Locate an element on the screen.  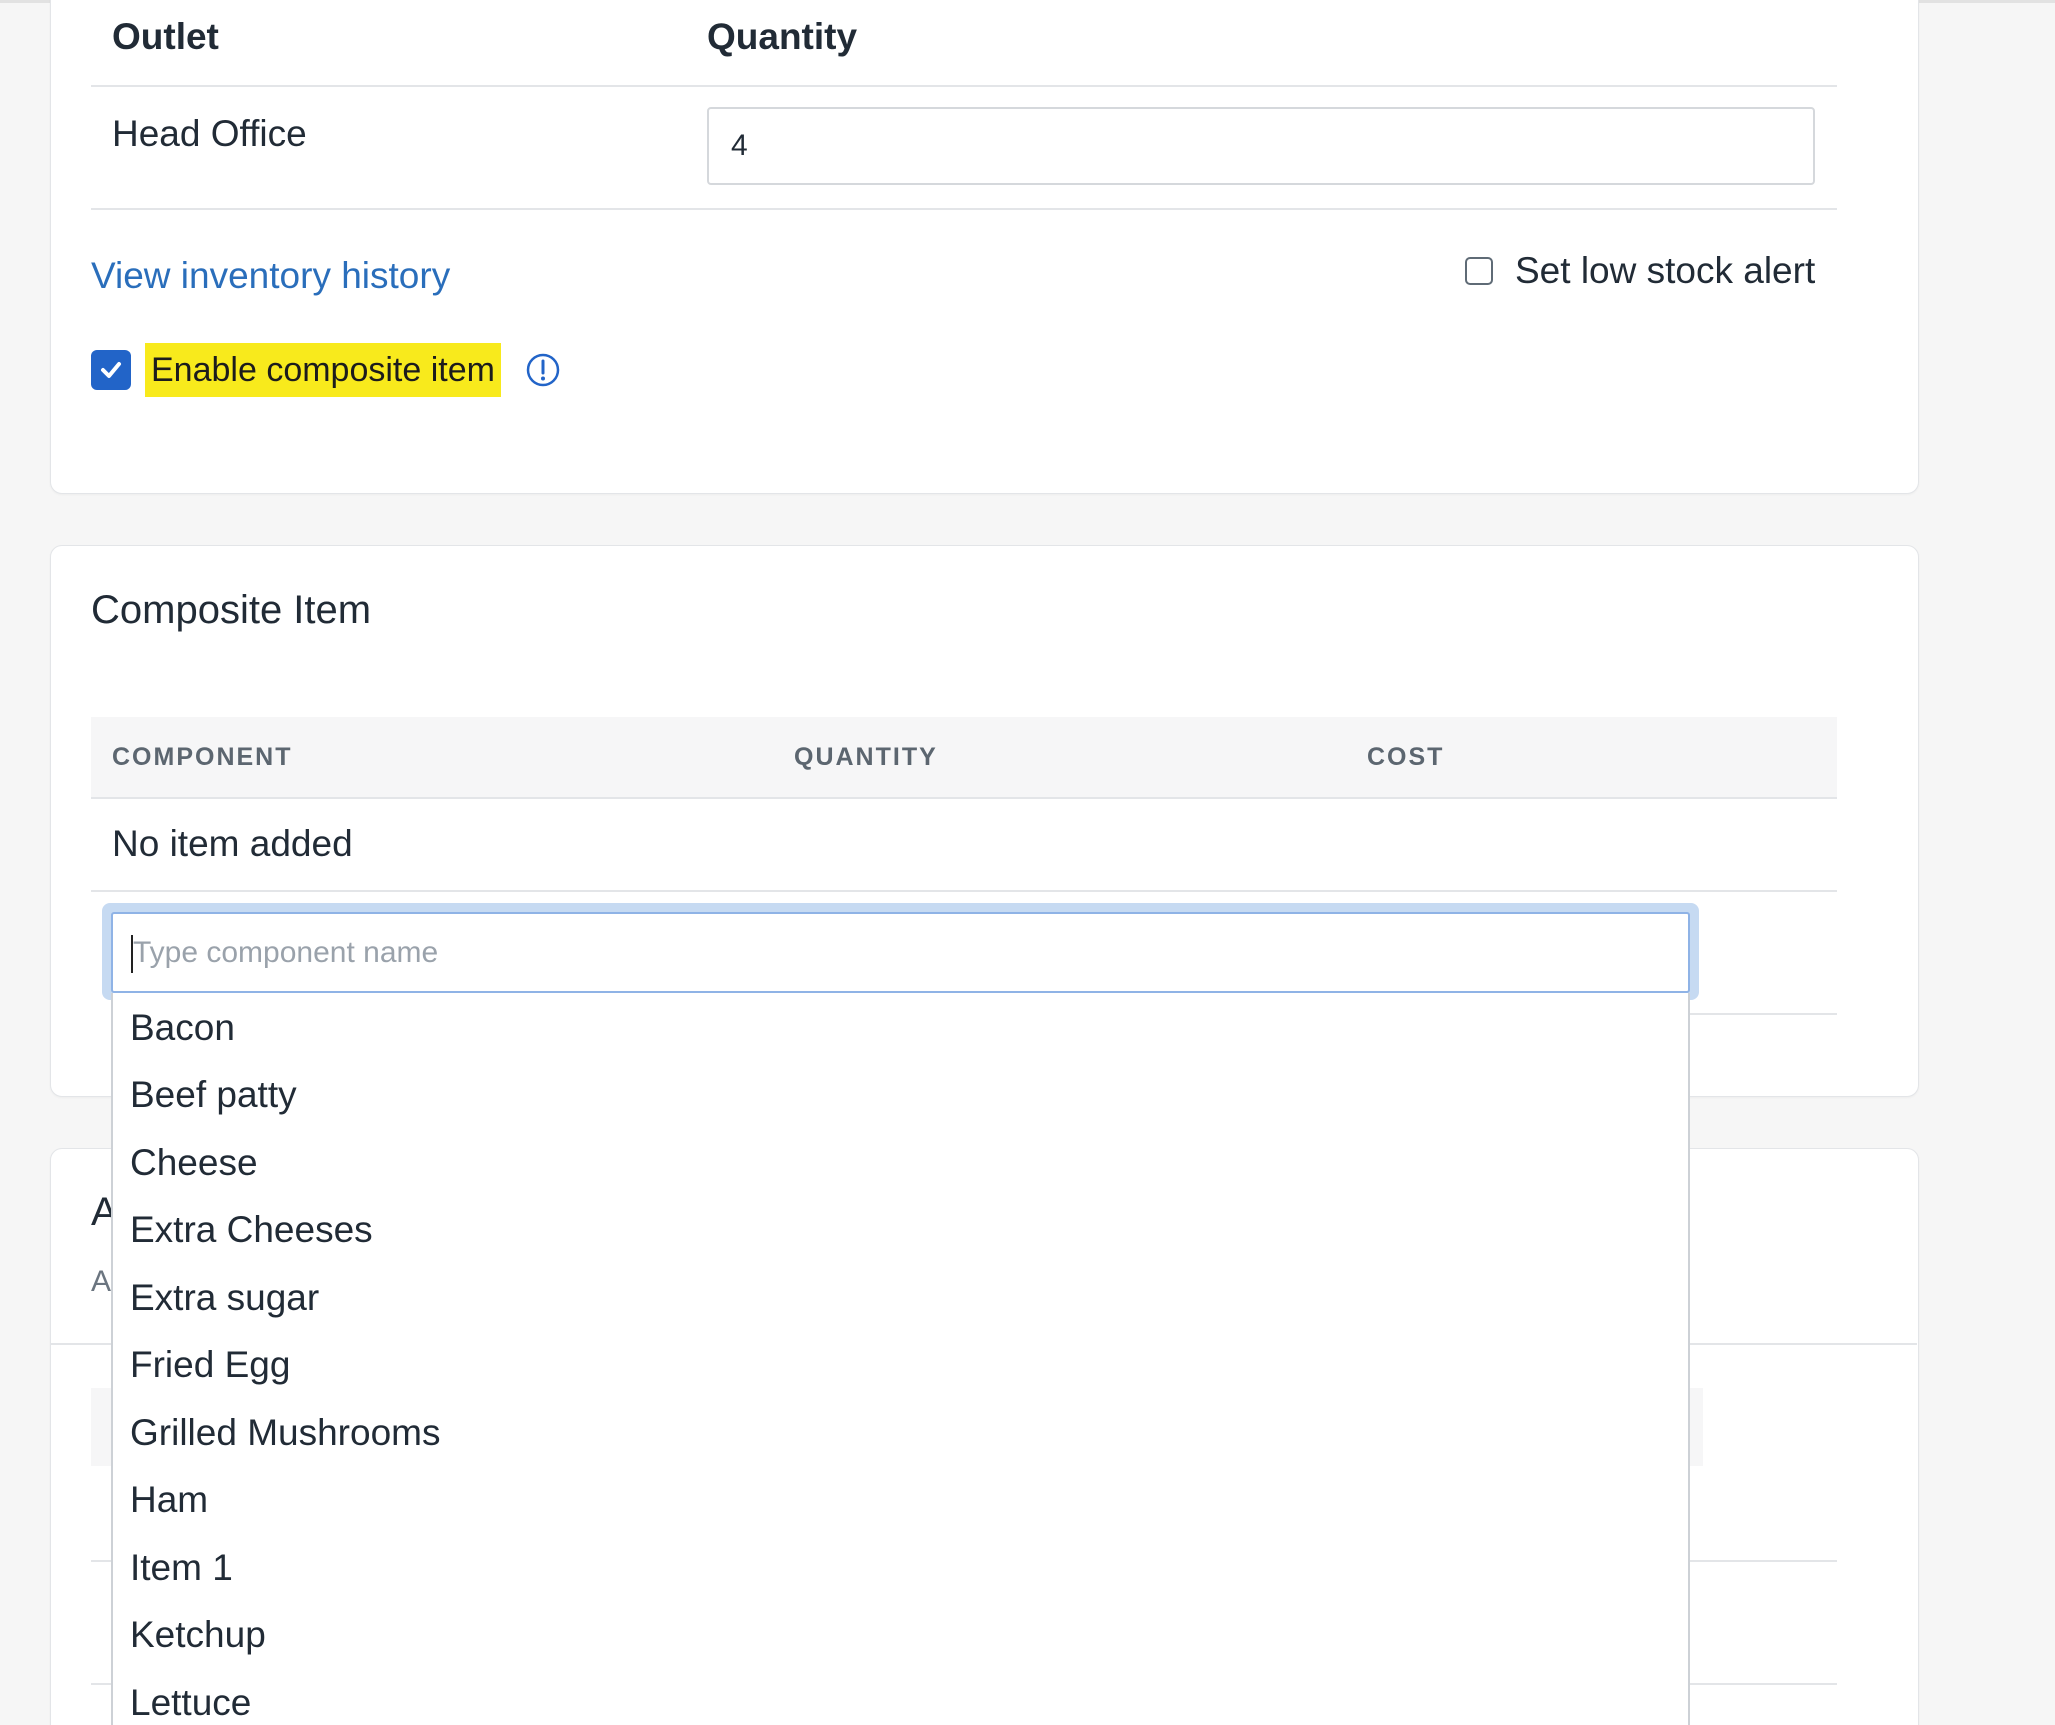
component-table-header is located at coordinates (964, 757).